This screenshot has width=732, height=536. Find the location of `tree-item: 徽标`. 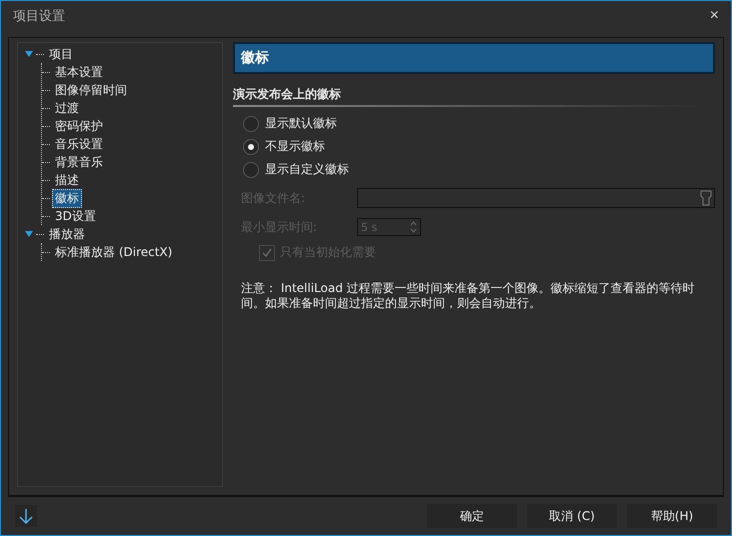

tree-item: 徽标 is located at coordinates (67, 198).